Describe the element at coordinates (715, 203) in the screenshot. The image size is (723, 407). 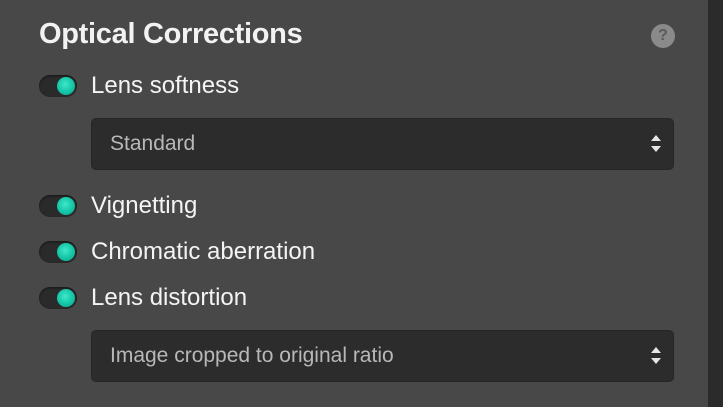
I see `scrollbar-track` at that location.